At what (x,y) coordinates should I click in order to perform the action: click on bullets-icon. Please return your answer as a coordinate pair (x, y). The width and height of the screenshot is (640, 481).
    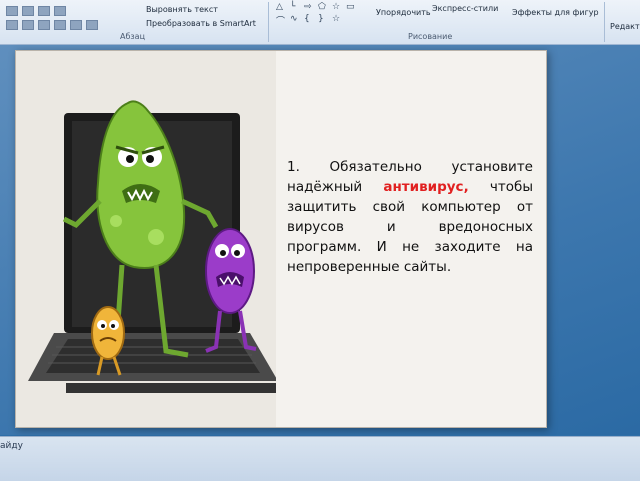
    Looking at the image, I should click on (28, 25).